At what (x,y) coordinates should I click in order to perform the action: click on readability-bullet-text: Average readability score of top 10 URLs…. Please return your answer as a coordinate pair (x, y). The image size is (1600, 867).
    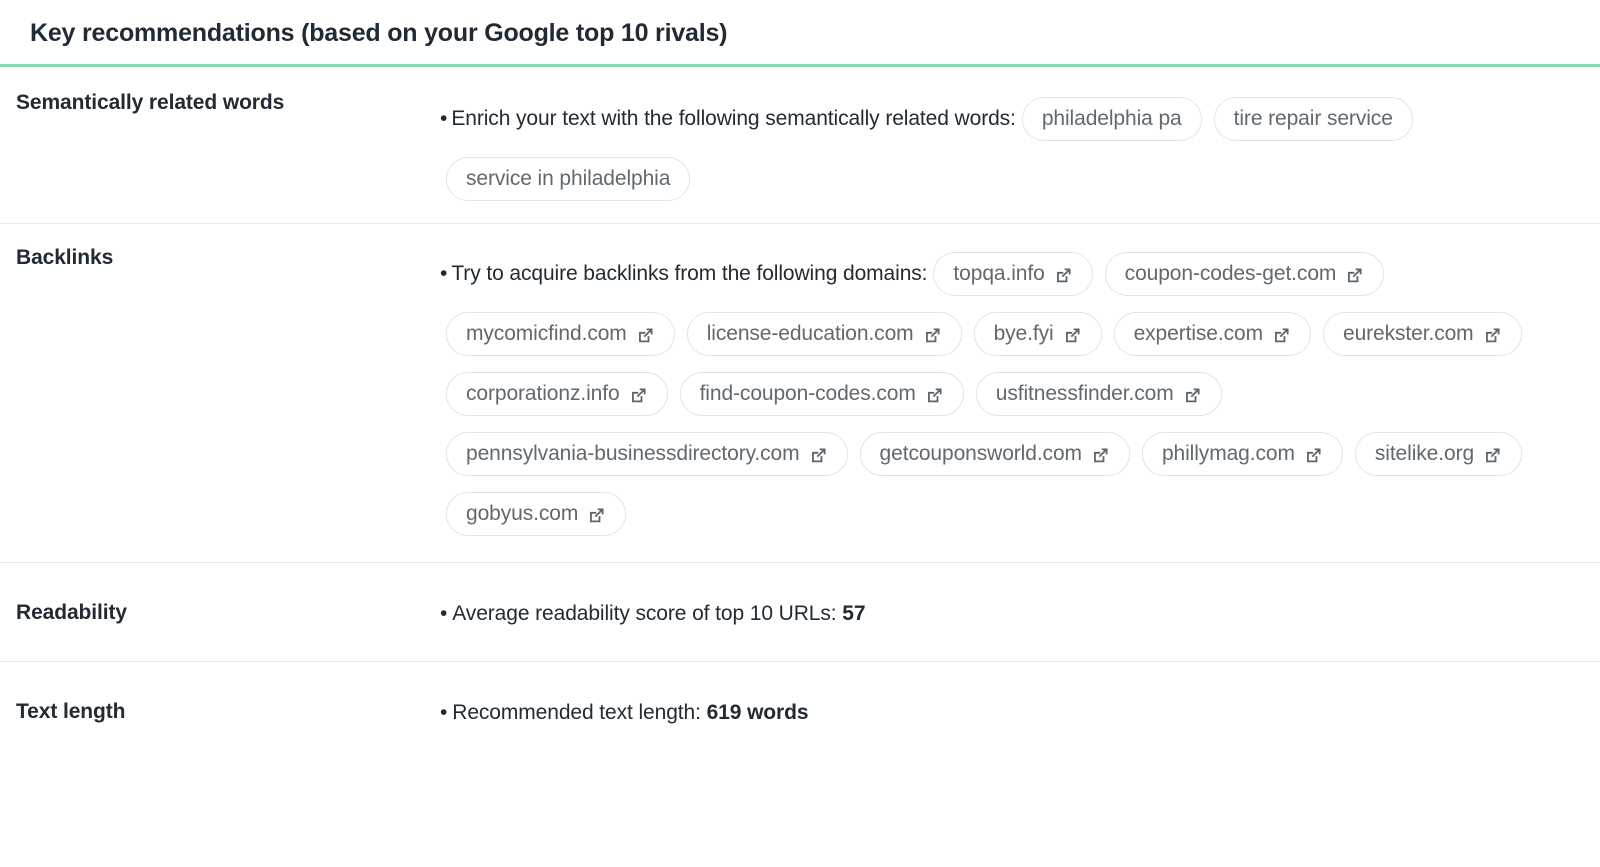
    Looking at the image, I should click on (644, 613).